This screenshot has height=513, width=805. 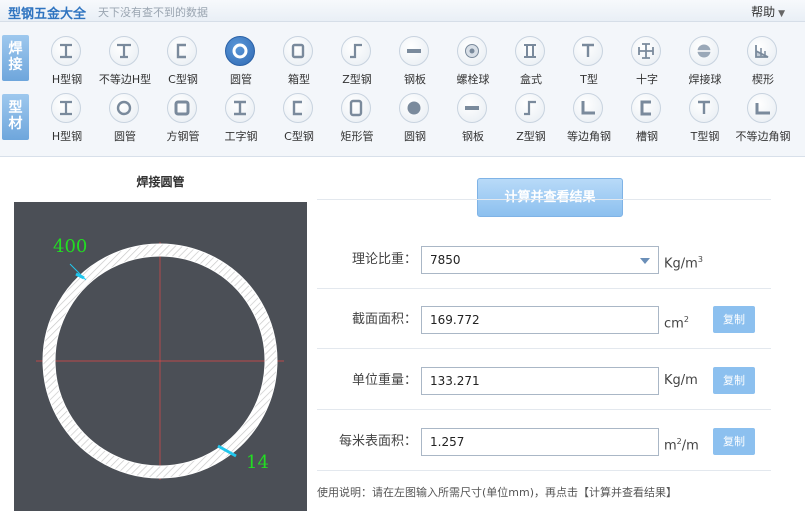 What do you see at coordinates (356, 108) in the screenshot?
I see `rect-tube-icon` at bounding box center [356, 108].